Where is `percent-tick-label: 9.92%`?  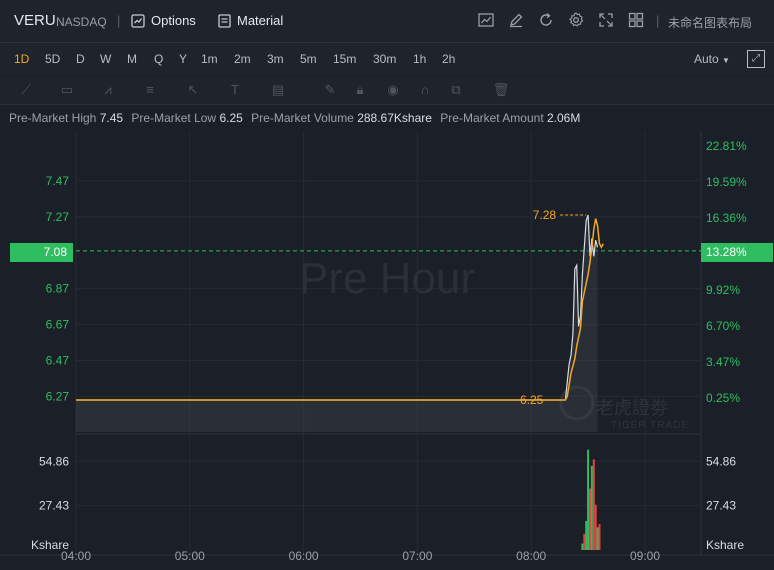 percent-tick-label: 9.92% is located at coordinates (723, 290).